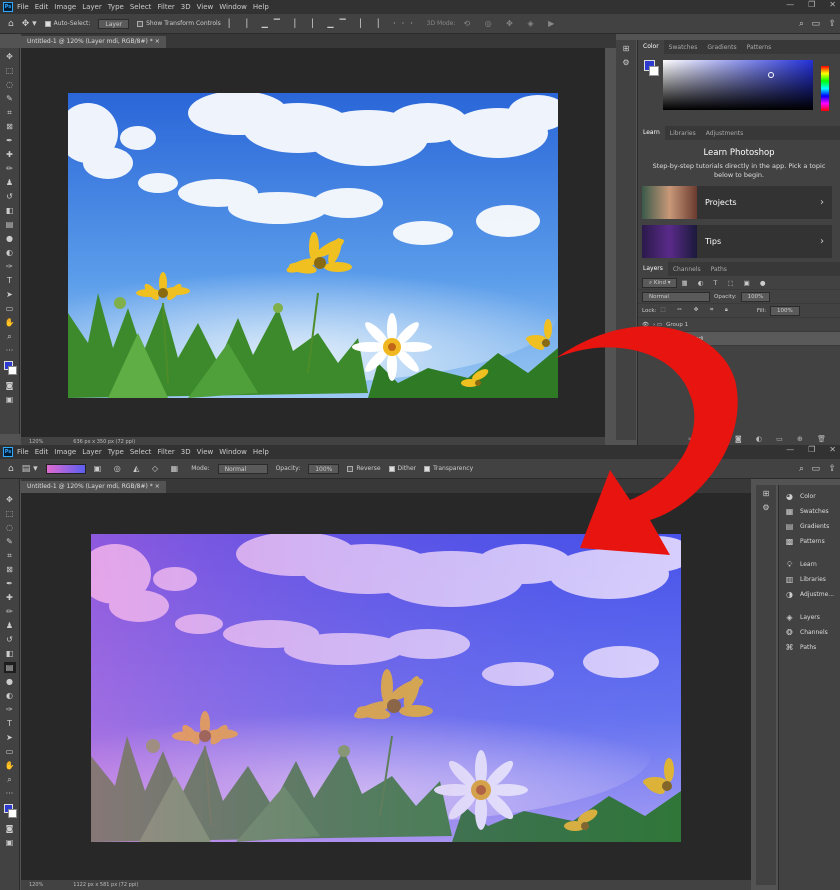 This screenshot has width=840, height=890. Describe the element at coordinates (676, 296) in the screenshot. I see `blend-mode-dropdown: Normal` at that location.